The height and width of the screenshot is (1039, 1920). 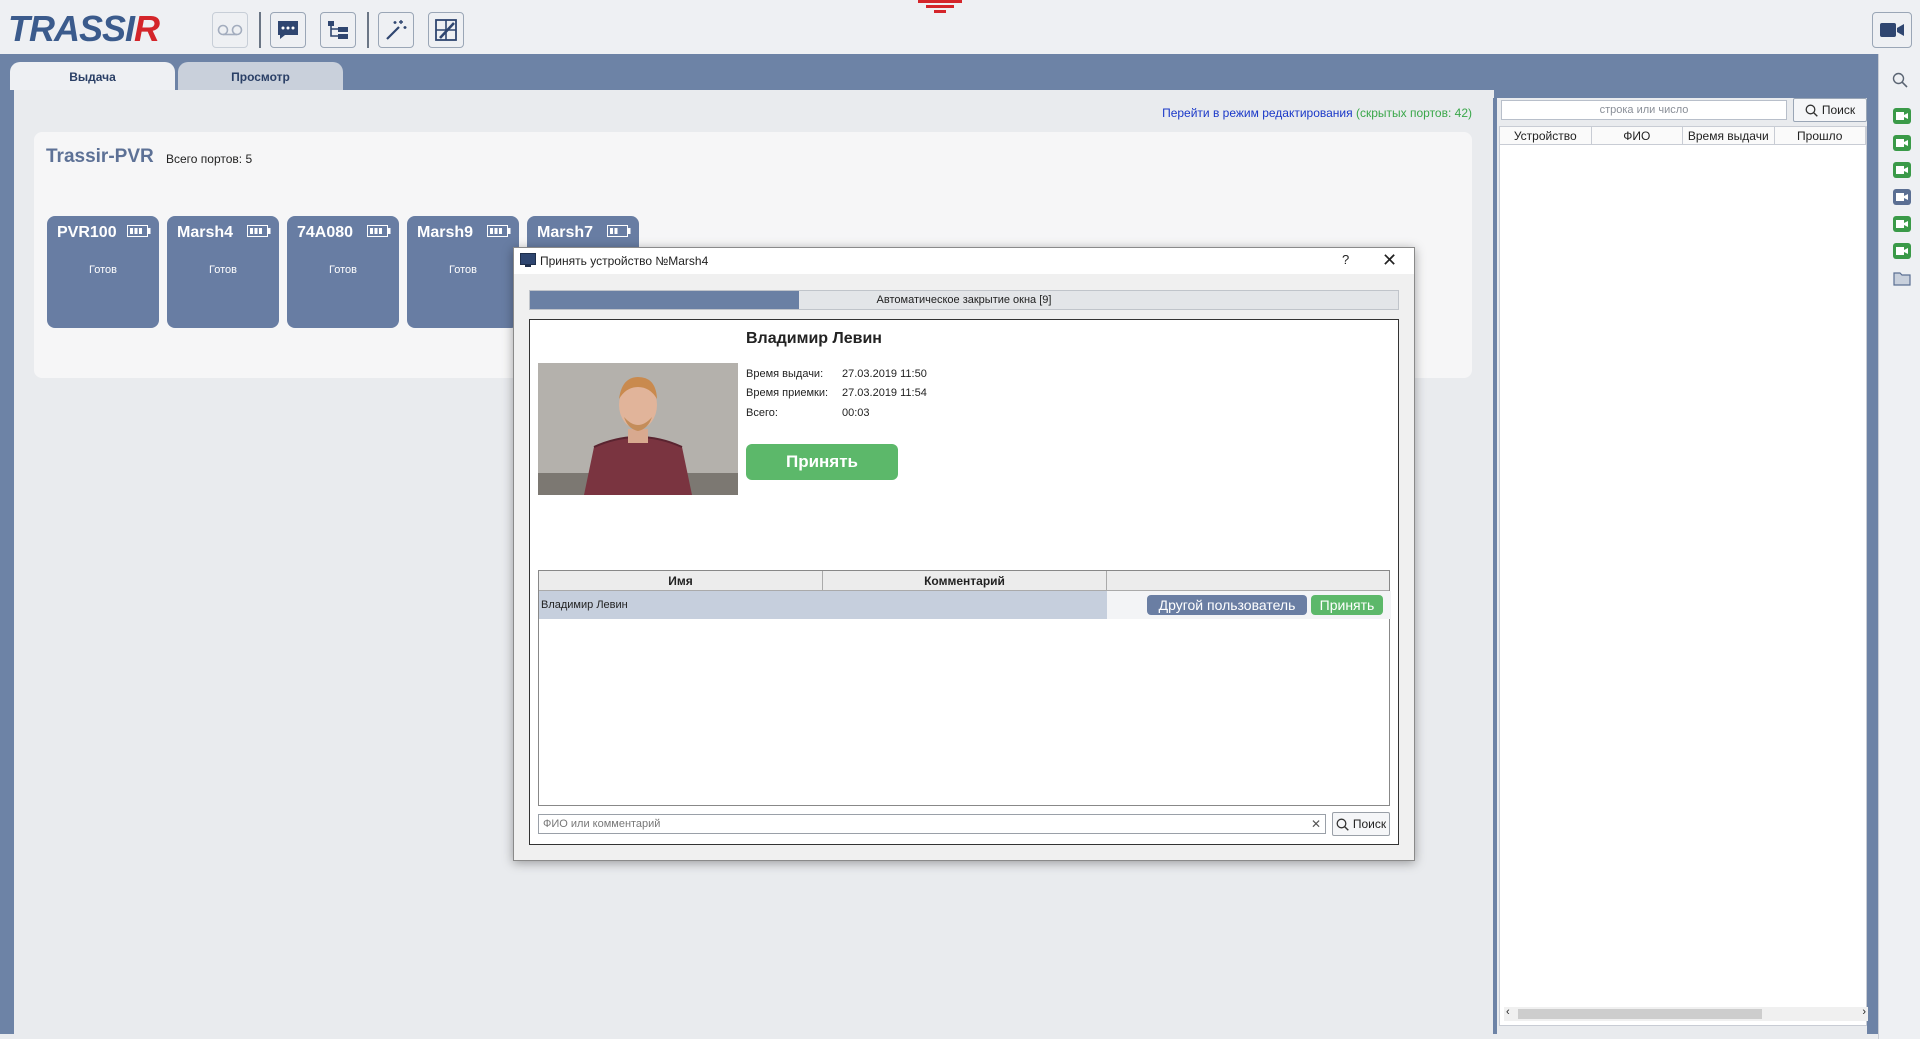 I want to click on issue-time-value: 27.03.2019 11:50, so click(x=884, y=374).